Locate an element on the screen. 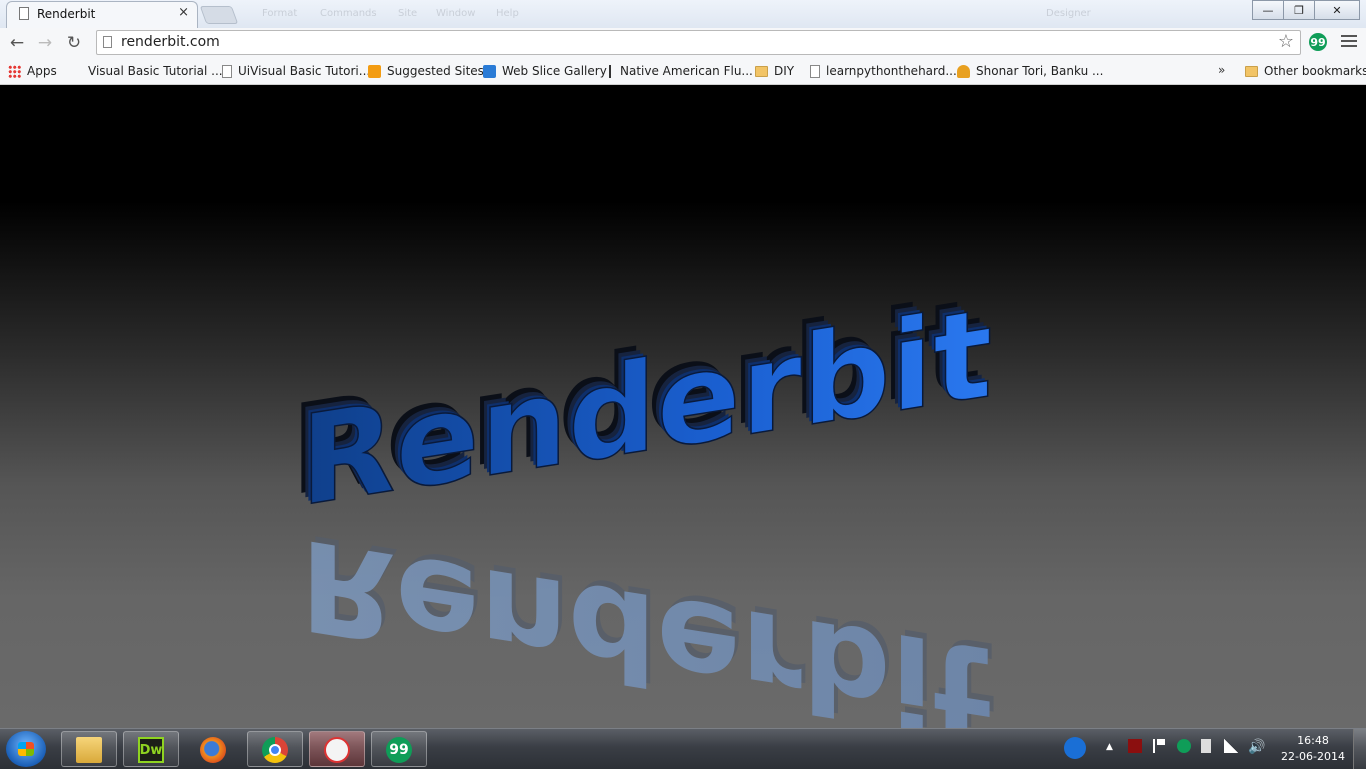 Image resolution: width=1366 pixels, height=769 pixels. taskbar-hangouts: 99 is located at coordinates (399, 749).